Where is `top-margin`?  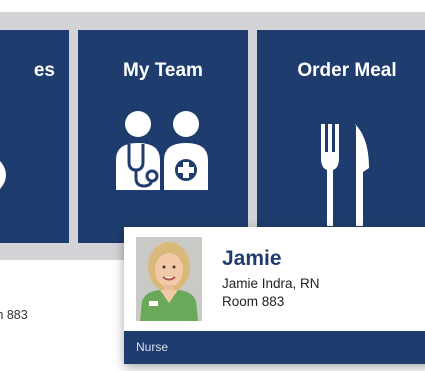 top-margin is located at coordinates (212, 6).